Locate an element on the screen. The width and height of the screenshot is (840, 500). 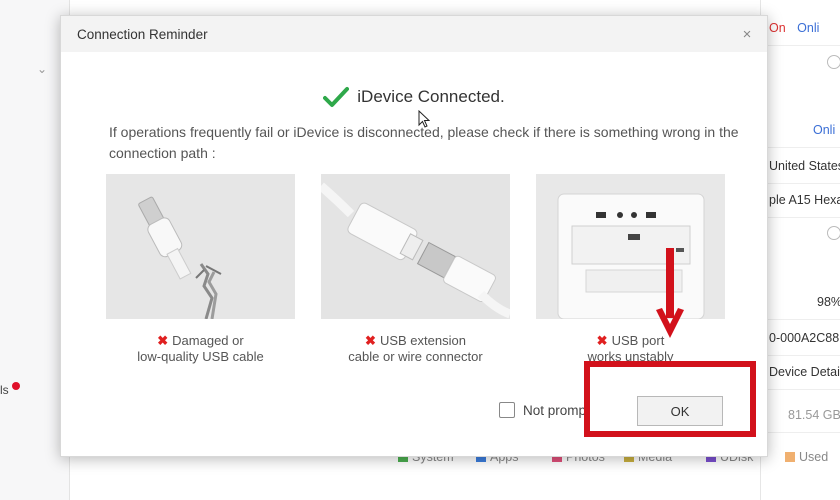
device-details-link: Device Detai is located at coordinates (800, 372).